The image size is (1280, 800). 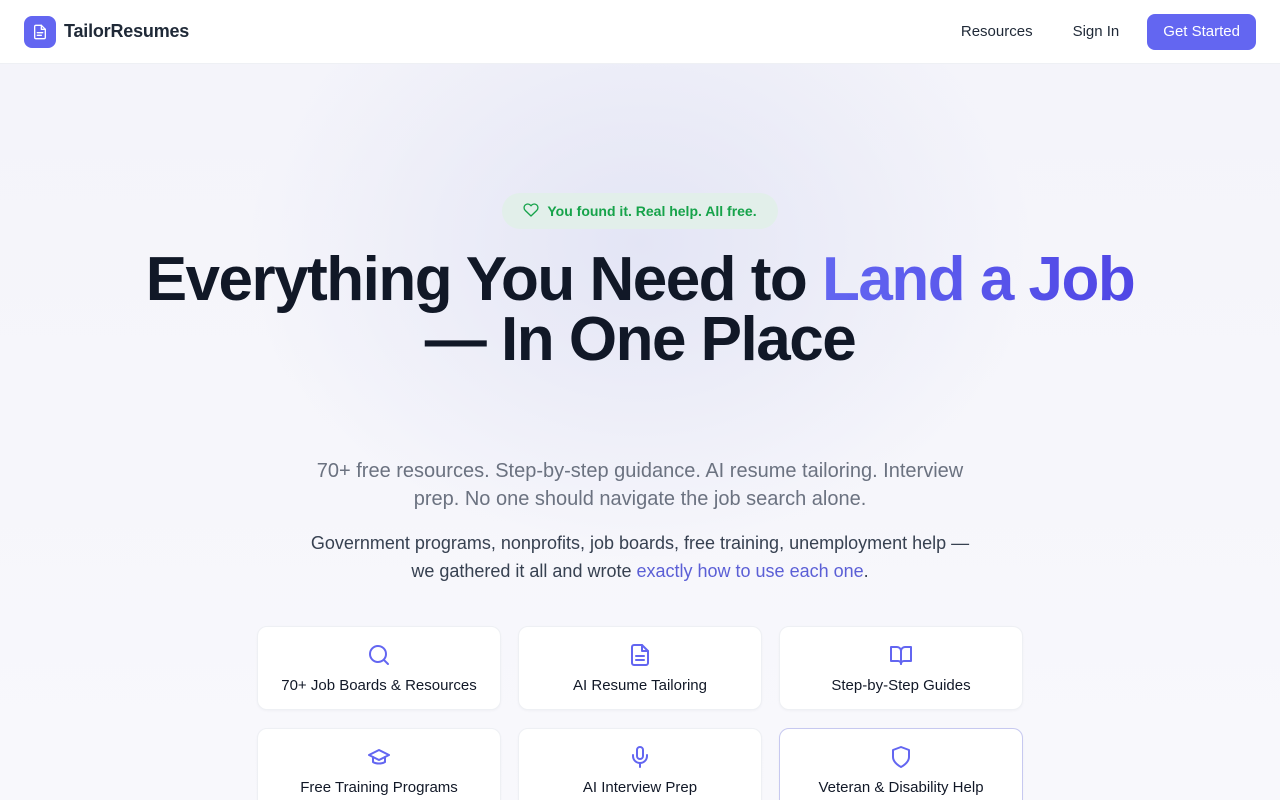 I want to click on feature-label: Veteran & Disability Help, so click(x=901, y=787).